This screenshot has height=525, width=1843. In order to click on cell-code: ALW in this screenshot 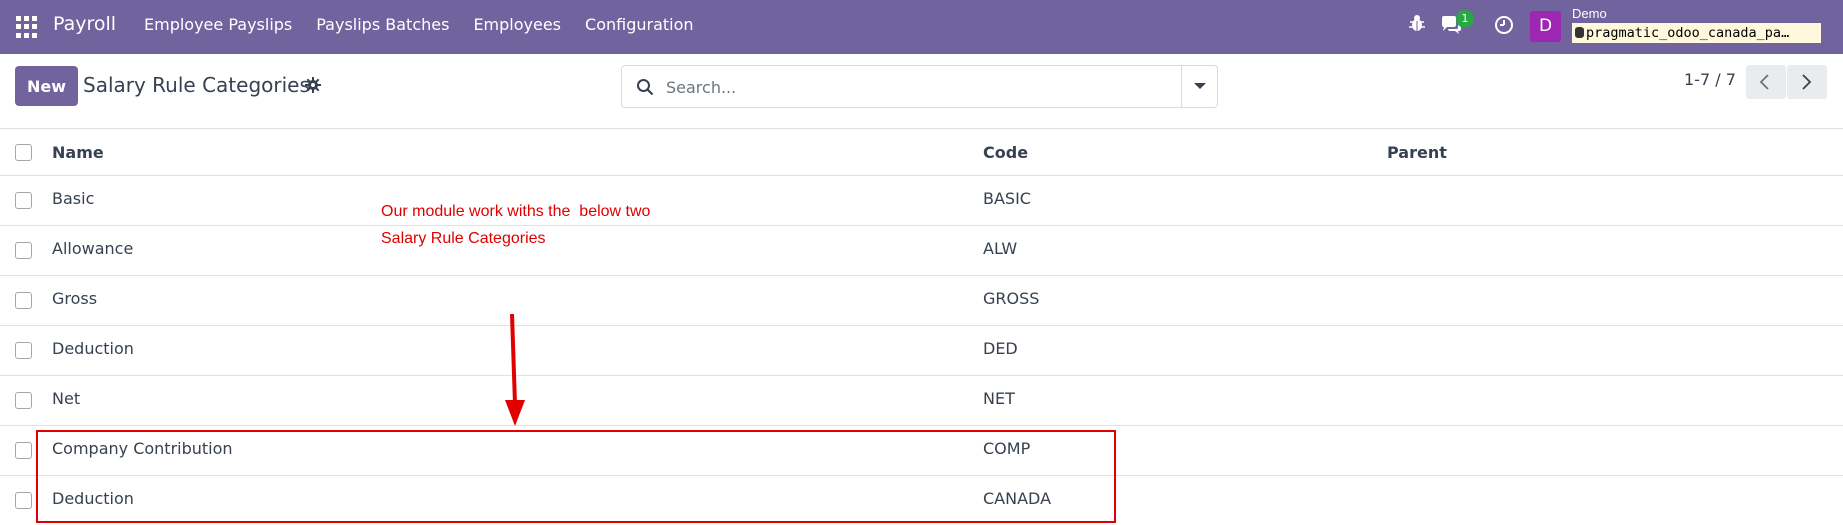, I will do `click(1000, 248)`.